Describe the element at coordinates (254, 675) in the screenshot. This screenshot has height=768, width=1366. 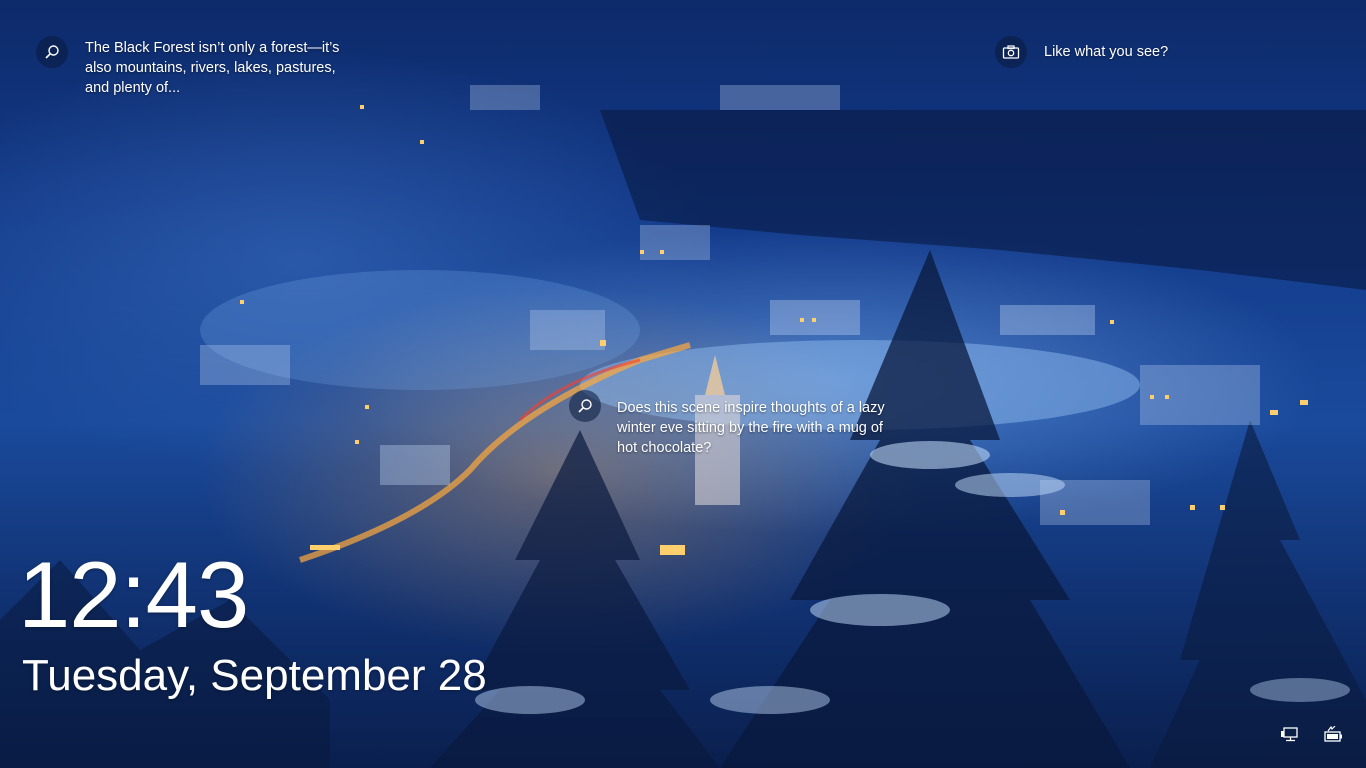
I see `lock-screen-date: Tuesday, September 28` at that location.